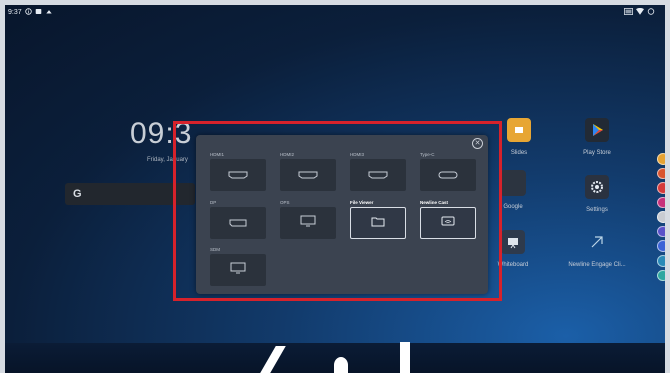 The height and width of the screenshot is (373, 670). I want to click on folder-icon, so click(378, 223).